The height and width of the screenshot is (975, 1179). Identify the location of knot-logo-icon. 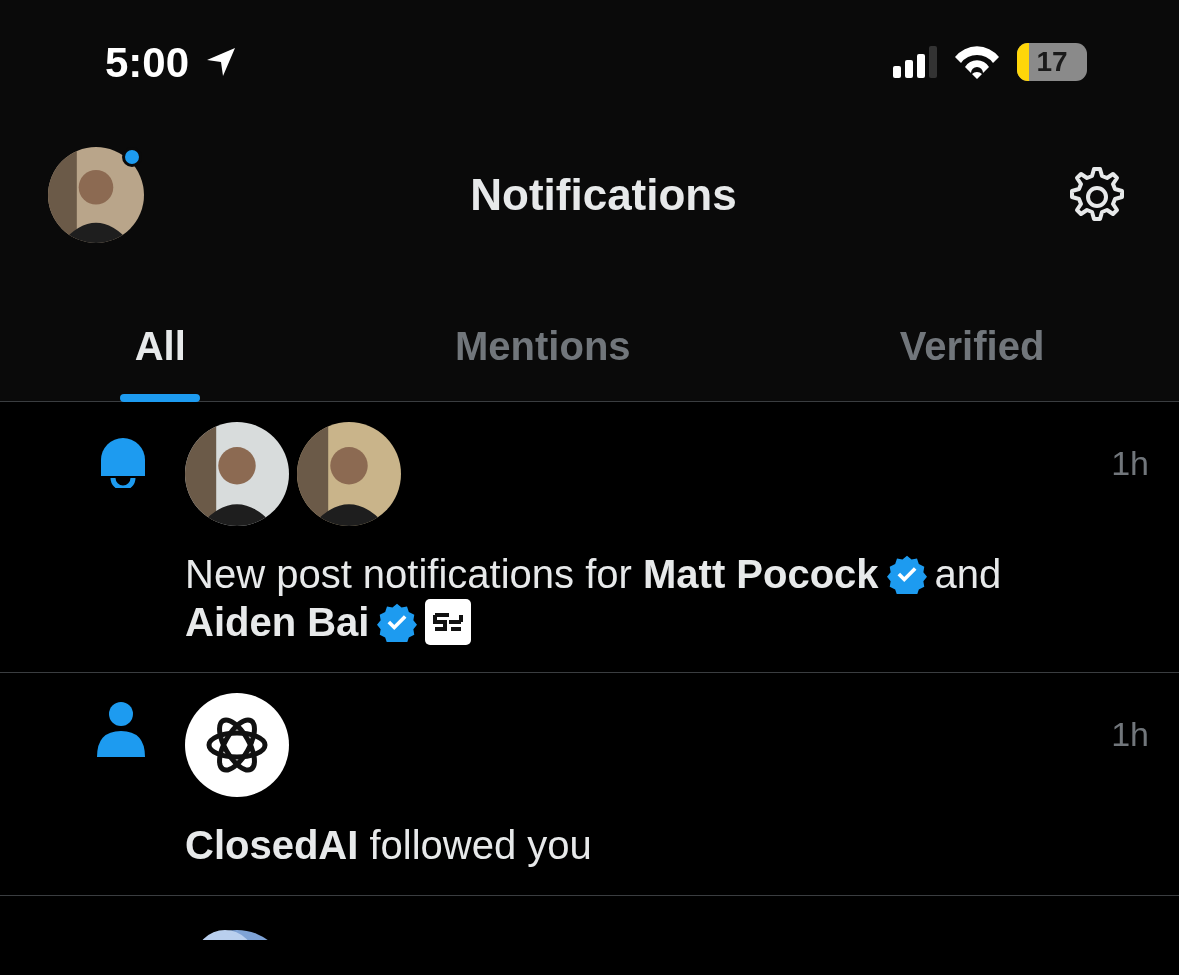
(237, 745).